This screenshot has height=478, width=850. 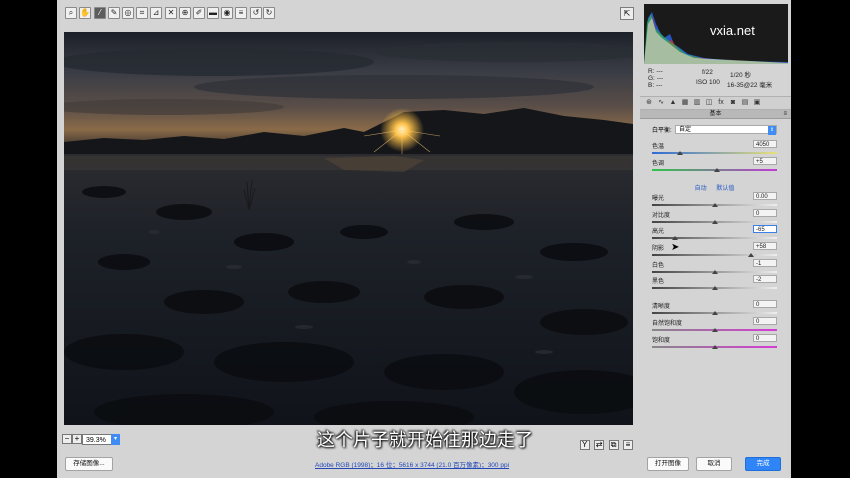 What do you see at coordinates (67, 439) in the screenshot?
I see `zoom-out-button: −` at bounding box center [67, 439].